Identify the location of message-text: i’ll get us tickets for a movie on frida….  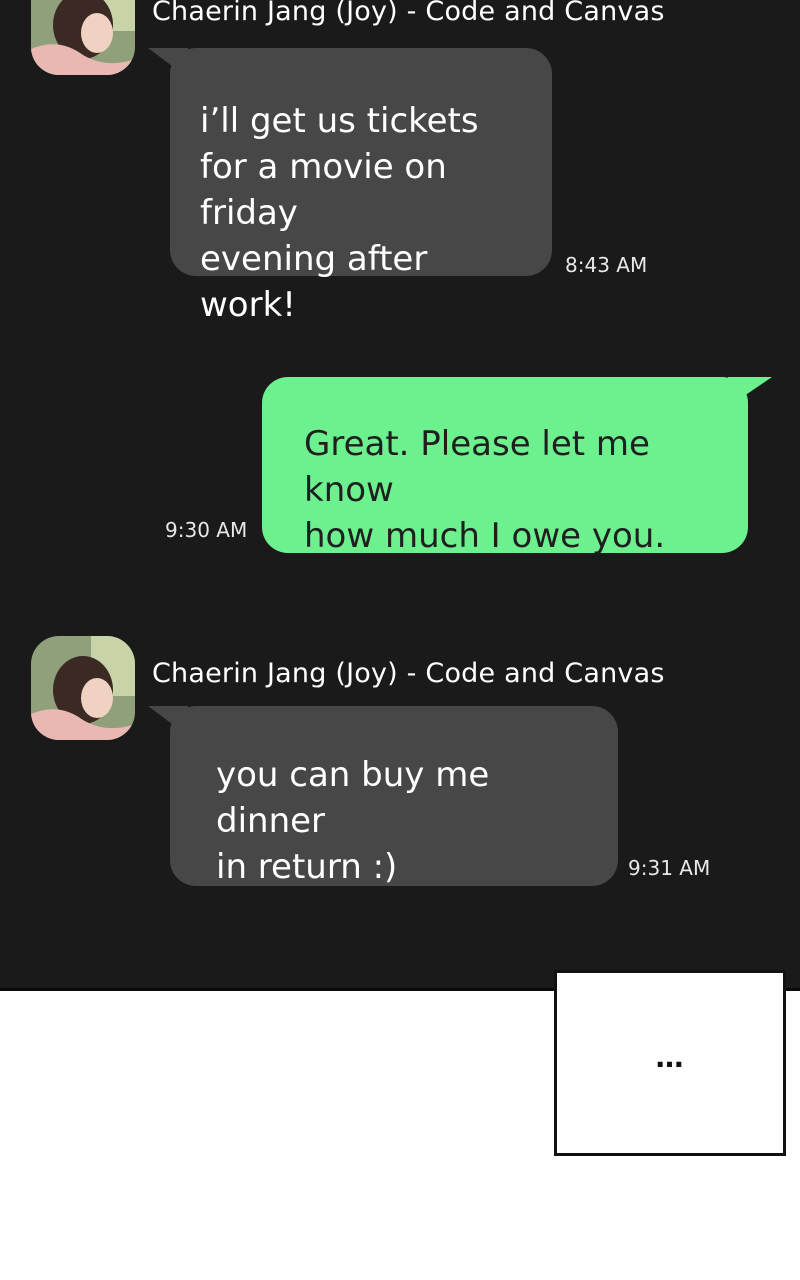
(339, 213).